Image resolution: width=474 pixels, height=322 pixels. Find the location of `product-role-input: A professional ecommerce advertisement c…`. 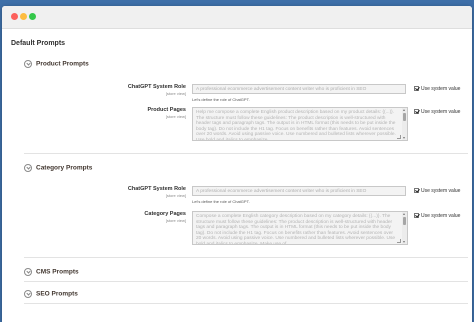

product-role-input: A professional ecommerce advertisement c… is located at coordinates (299, 89).